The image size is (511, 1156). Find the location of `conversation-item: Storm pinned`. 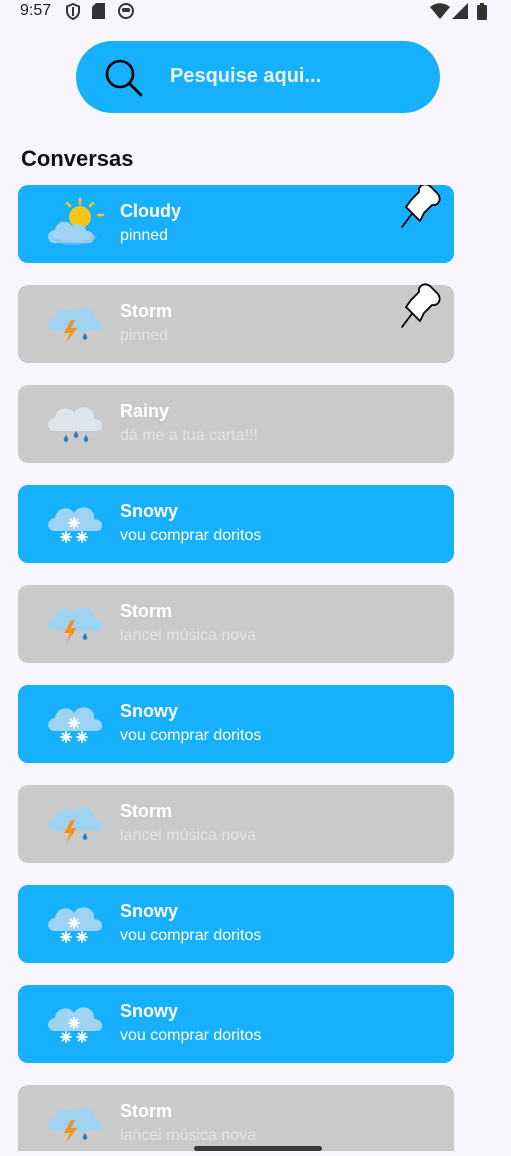

conversation-item: Storm pinned is located at coordinates (236, 323).